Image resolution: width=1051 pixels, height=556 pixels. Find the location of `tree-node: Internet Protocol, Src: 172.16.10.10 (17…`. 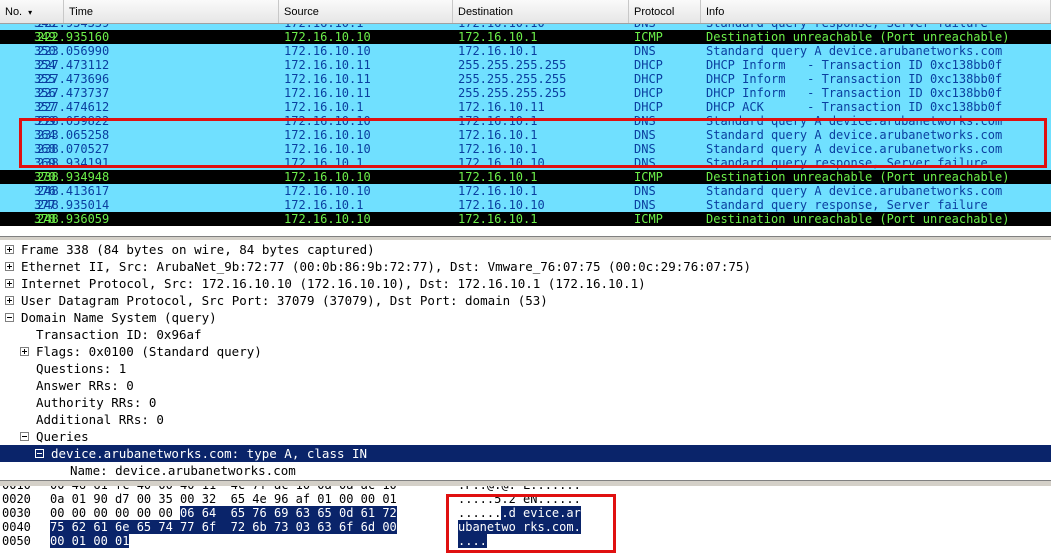

tree-node: Internet Protocol, Src: 172.16.10.10 (17… is located at coordinates (525, 283).